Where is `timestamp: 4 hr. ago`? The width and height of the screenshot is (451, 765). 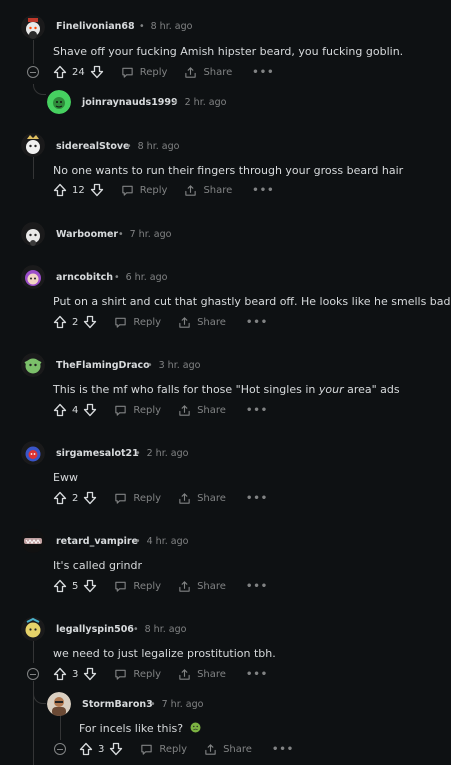 timestamp: 4 hr. ago is located at coordinates (168, 541).